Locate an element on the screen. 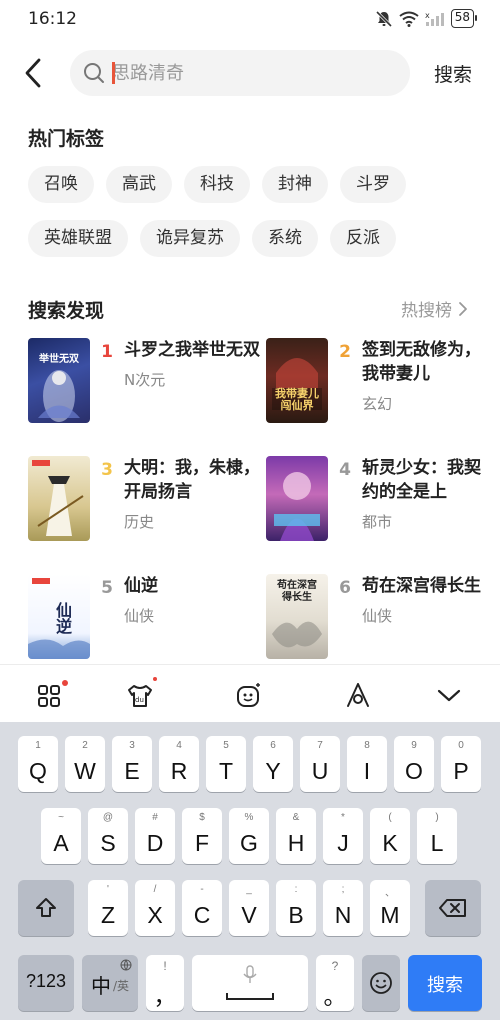 The width and height of the screenshot is (500, 1020). emoji-icon is located at coordinates (249, 695).